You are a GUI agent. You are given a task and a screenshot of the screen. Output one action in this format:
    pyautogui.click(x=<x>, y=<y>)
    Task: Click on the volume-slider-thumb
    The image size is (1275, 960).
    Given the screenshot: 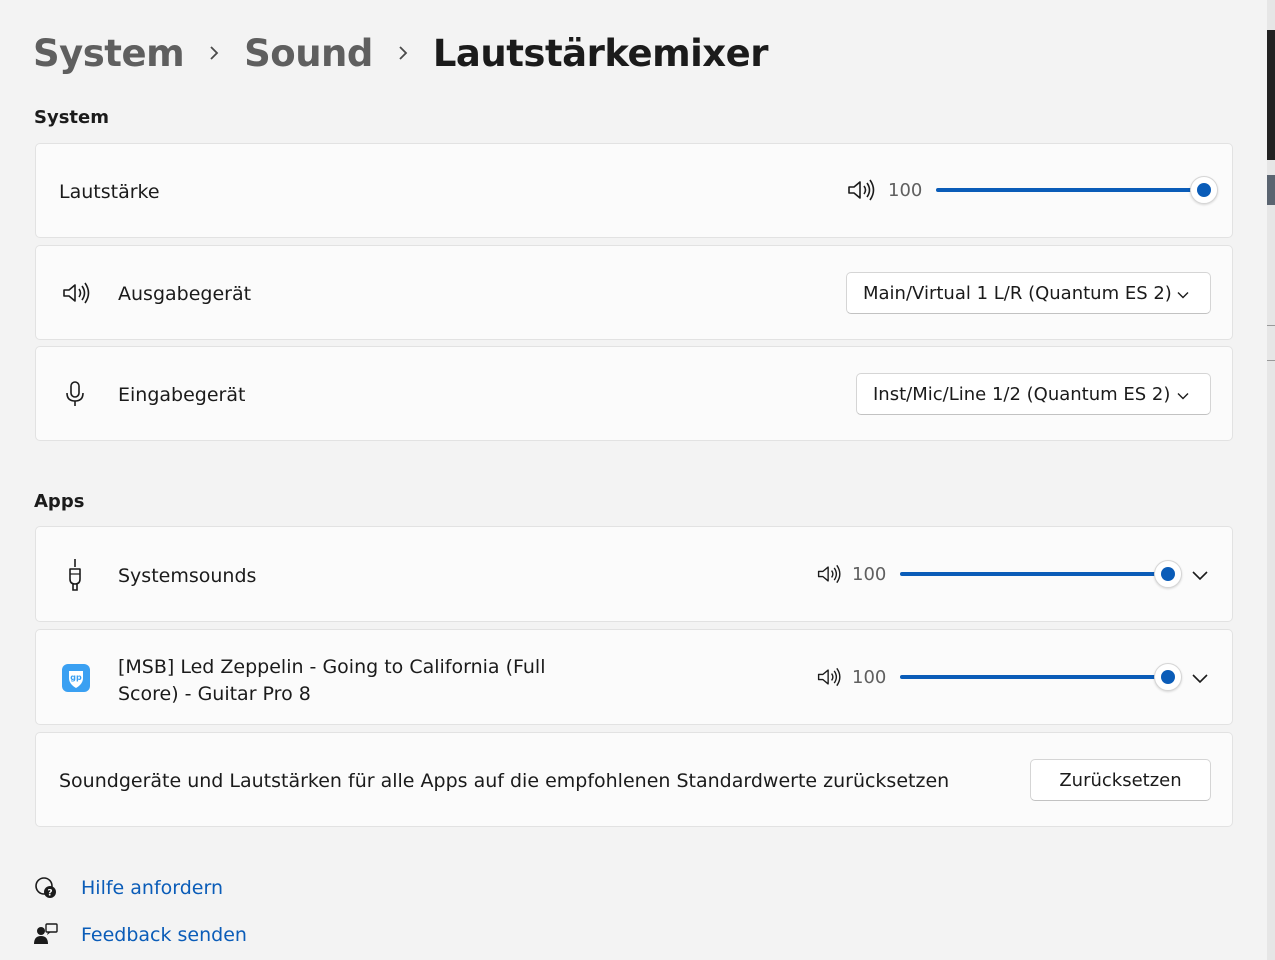 What is the action you would take?
    pyautogui.click(x=1204, y=190)
    